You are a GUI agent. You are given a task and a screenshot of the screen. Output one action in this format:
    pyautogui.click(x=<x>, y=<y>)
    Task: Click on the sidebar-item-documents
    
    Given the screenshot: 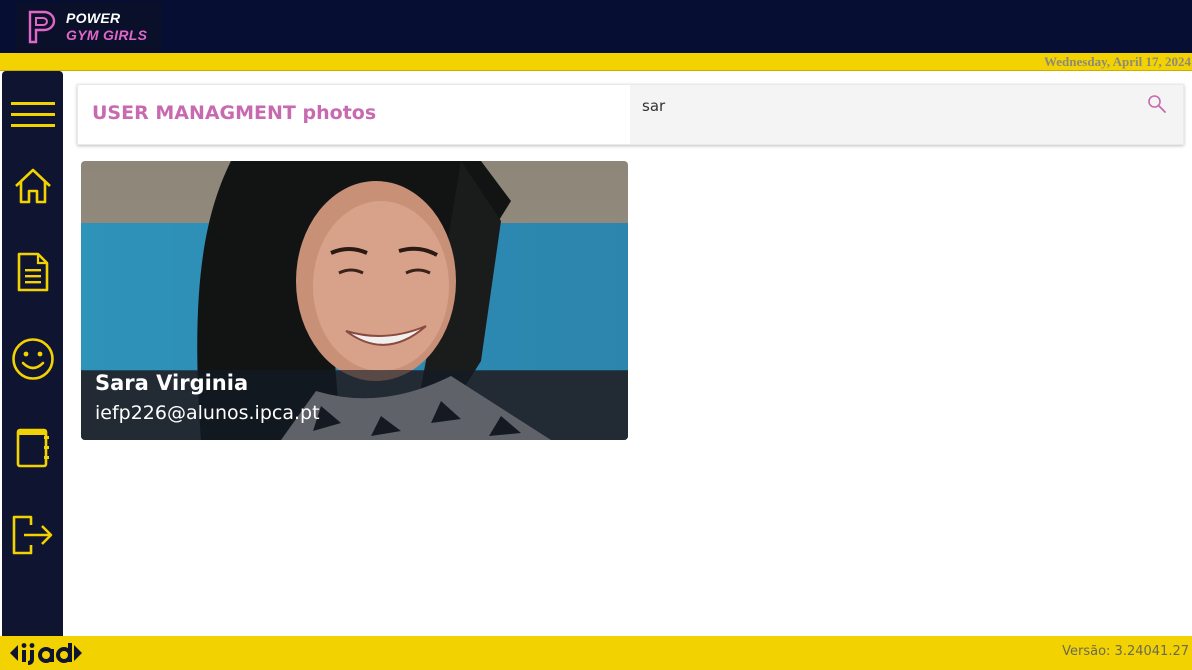 What is the action you would take?
    pyautogui.click(x=33, y=272)
    